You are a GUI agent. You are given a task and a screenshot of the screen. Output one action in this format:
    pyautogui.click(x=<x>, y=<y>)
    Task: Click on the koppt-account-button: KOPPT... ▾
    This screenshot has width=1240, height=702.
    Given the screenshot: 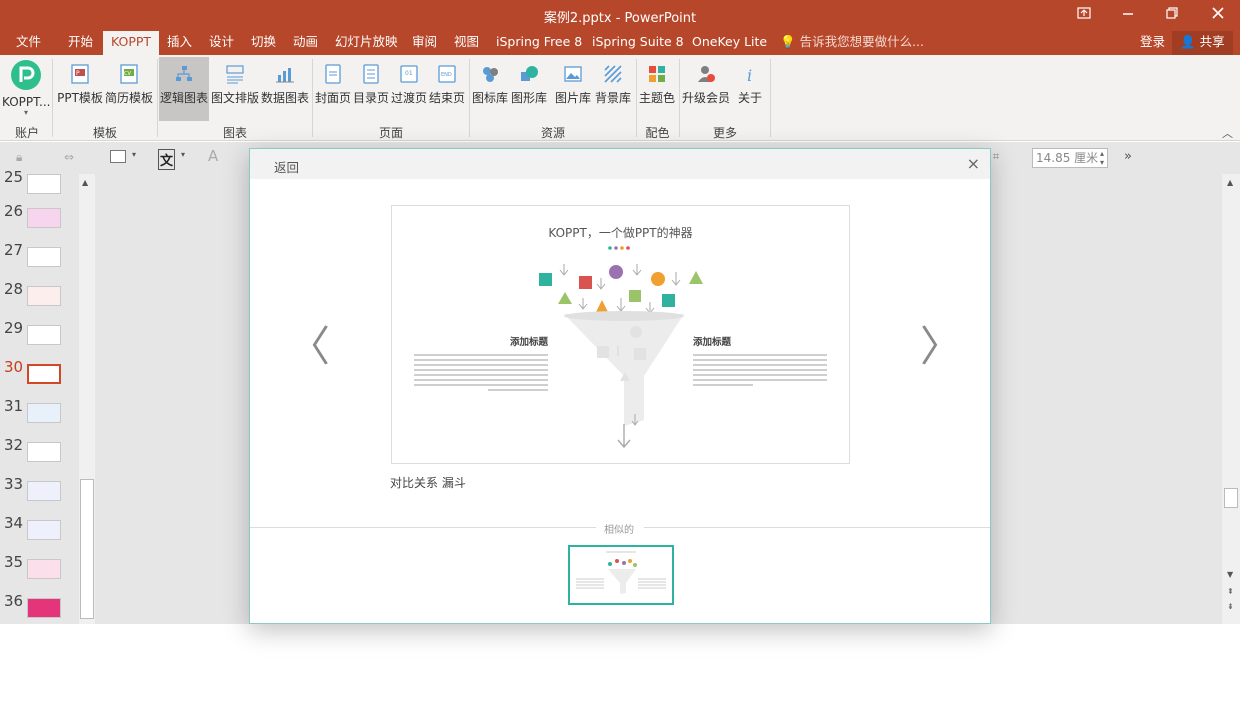 What is the action you would take?
    pyautogui.click(x=26, y=89)
    